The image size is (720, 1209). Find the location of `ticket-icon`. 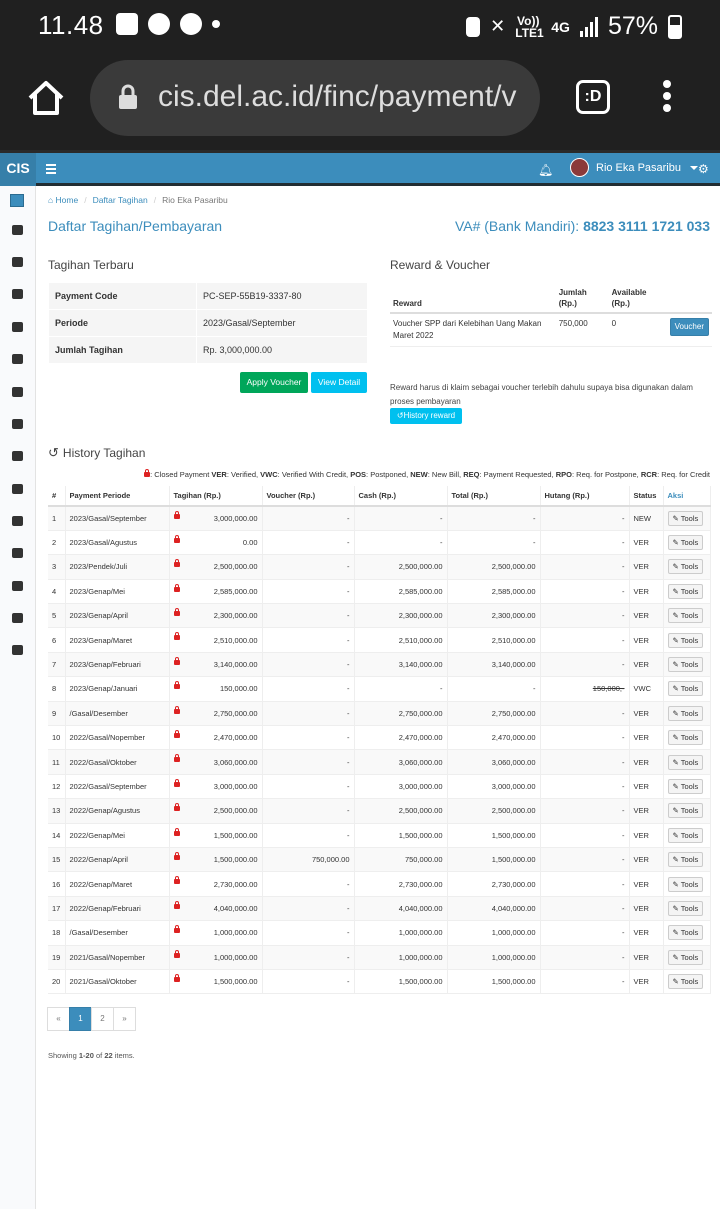

ticket-icon is located at coordinates (17, 586).